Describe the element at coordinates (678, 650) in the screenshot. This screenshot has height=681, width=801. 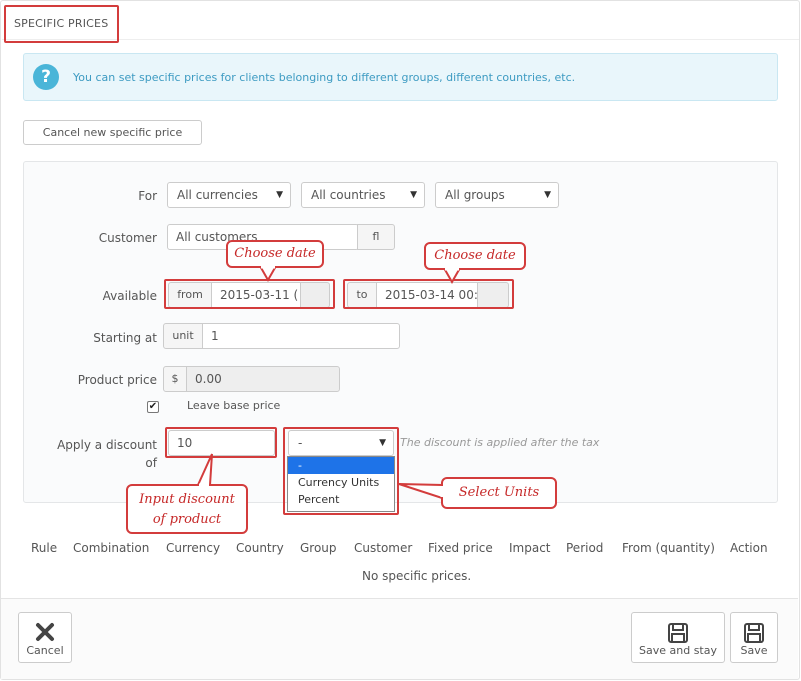
I see `save-and-stay-label: Save and stay` at that location.